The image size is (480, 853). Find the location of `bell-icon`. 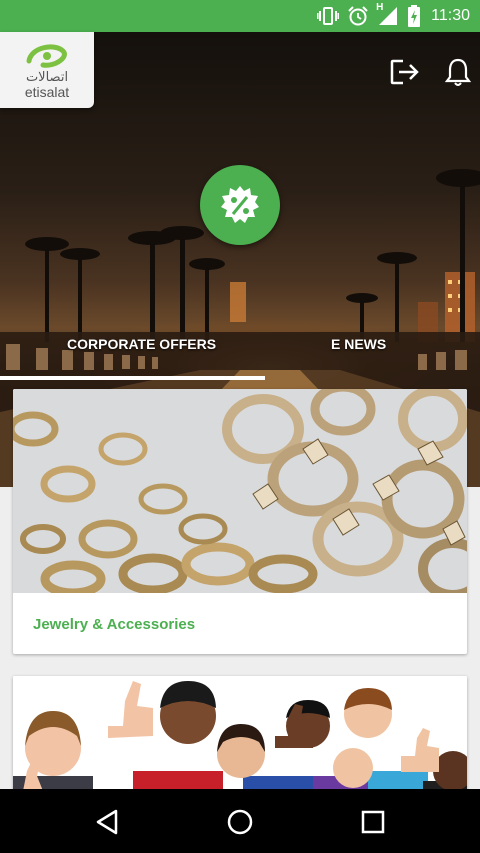

bell-icon is located at coordinates (458, 72).